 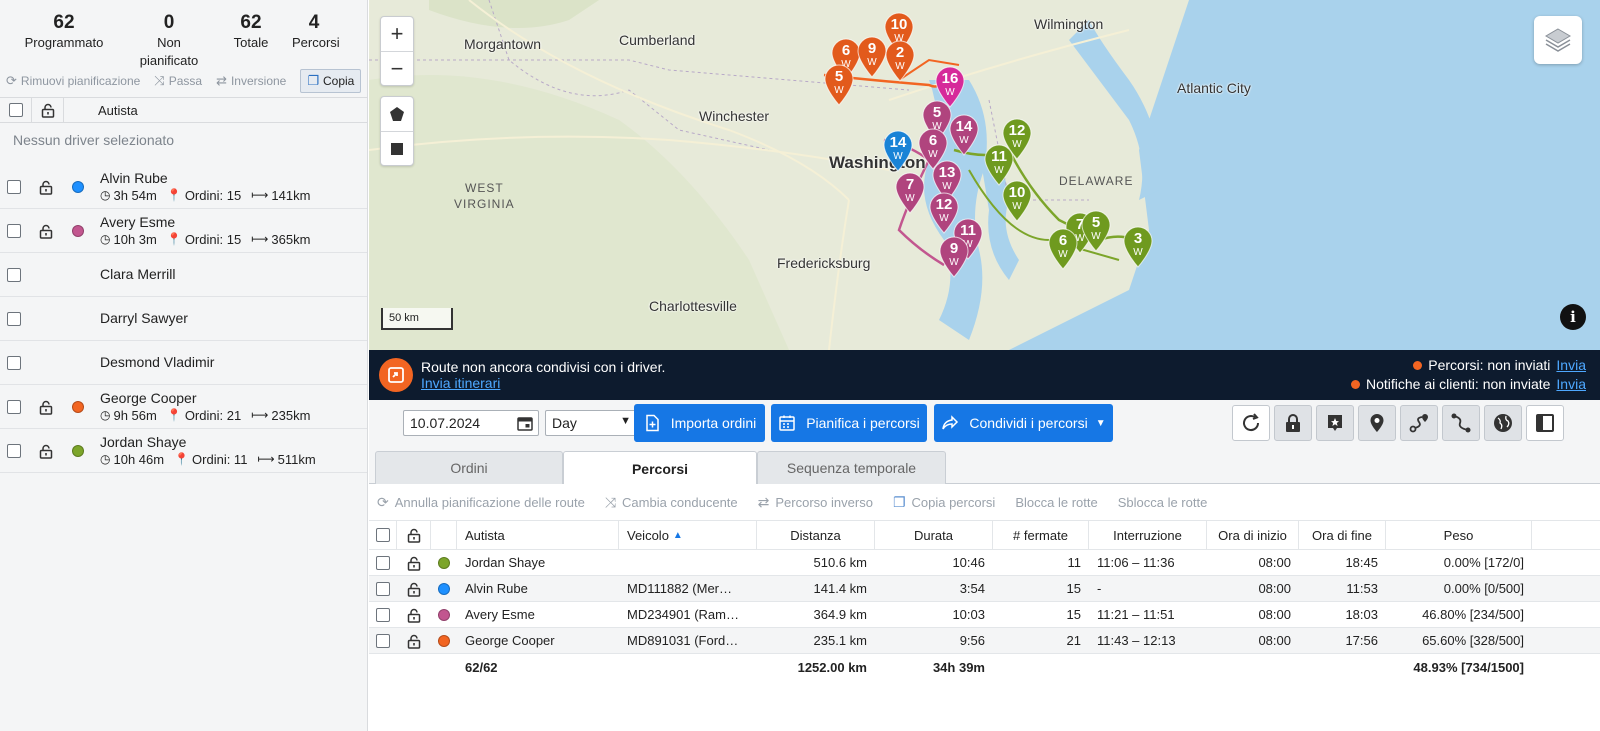 What do you see at coordinates (1251, 423) in the screenshot?
I see `refresh-button` at bounding box center [1251, 423].